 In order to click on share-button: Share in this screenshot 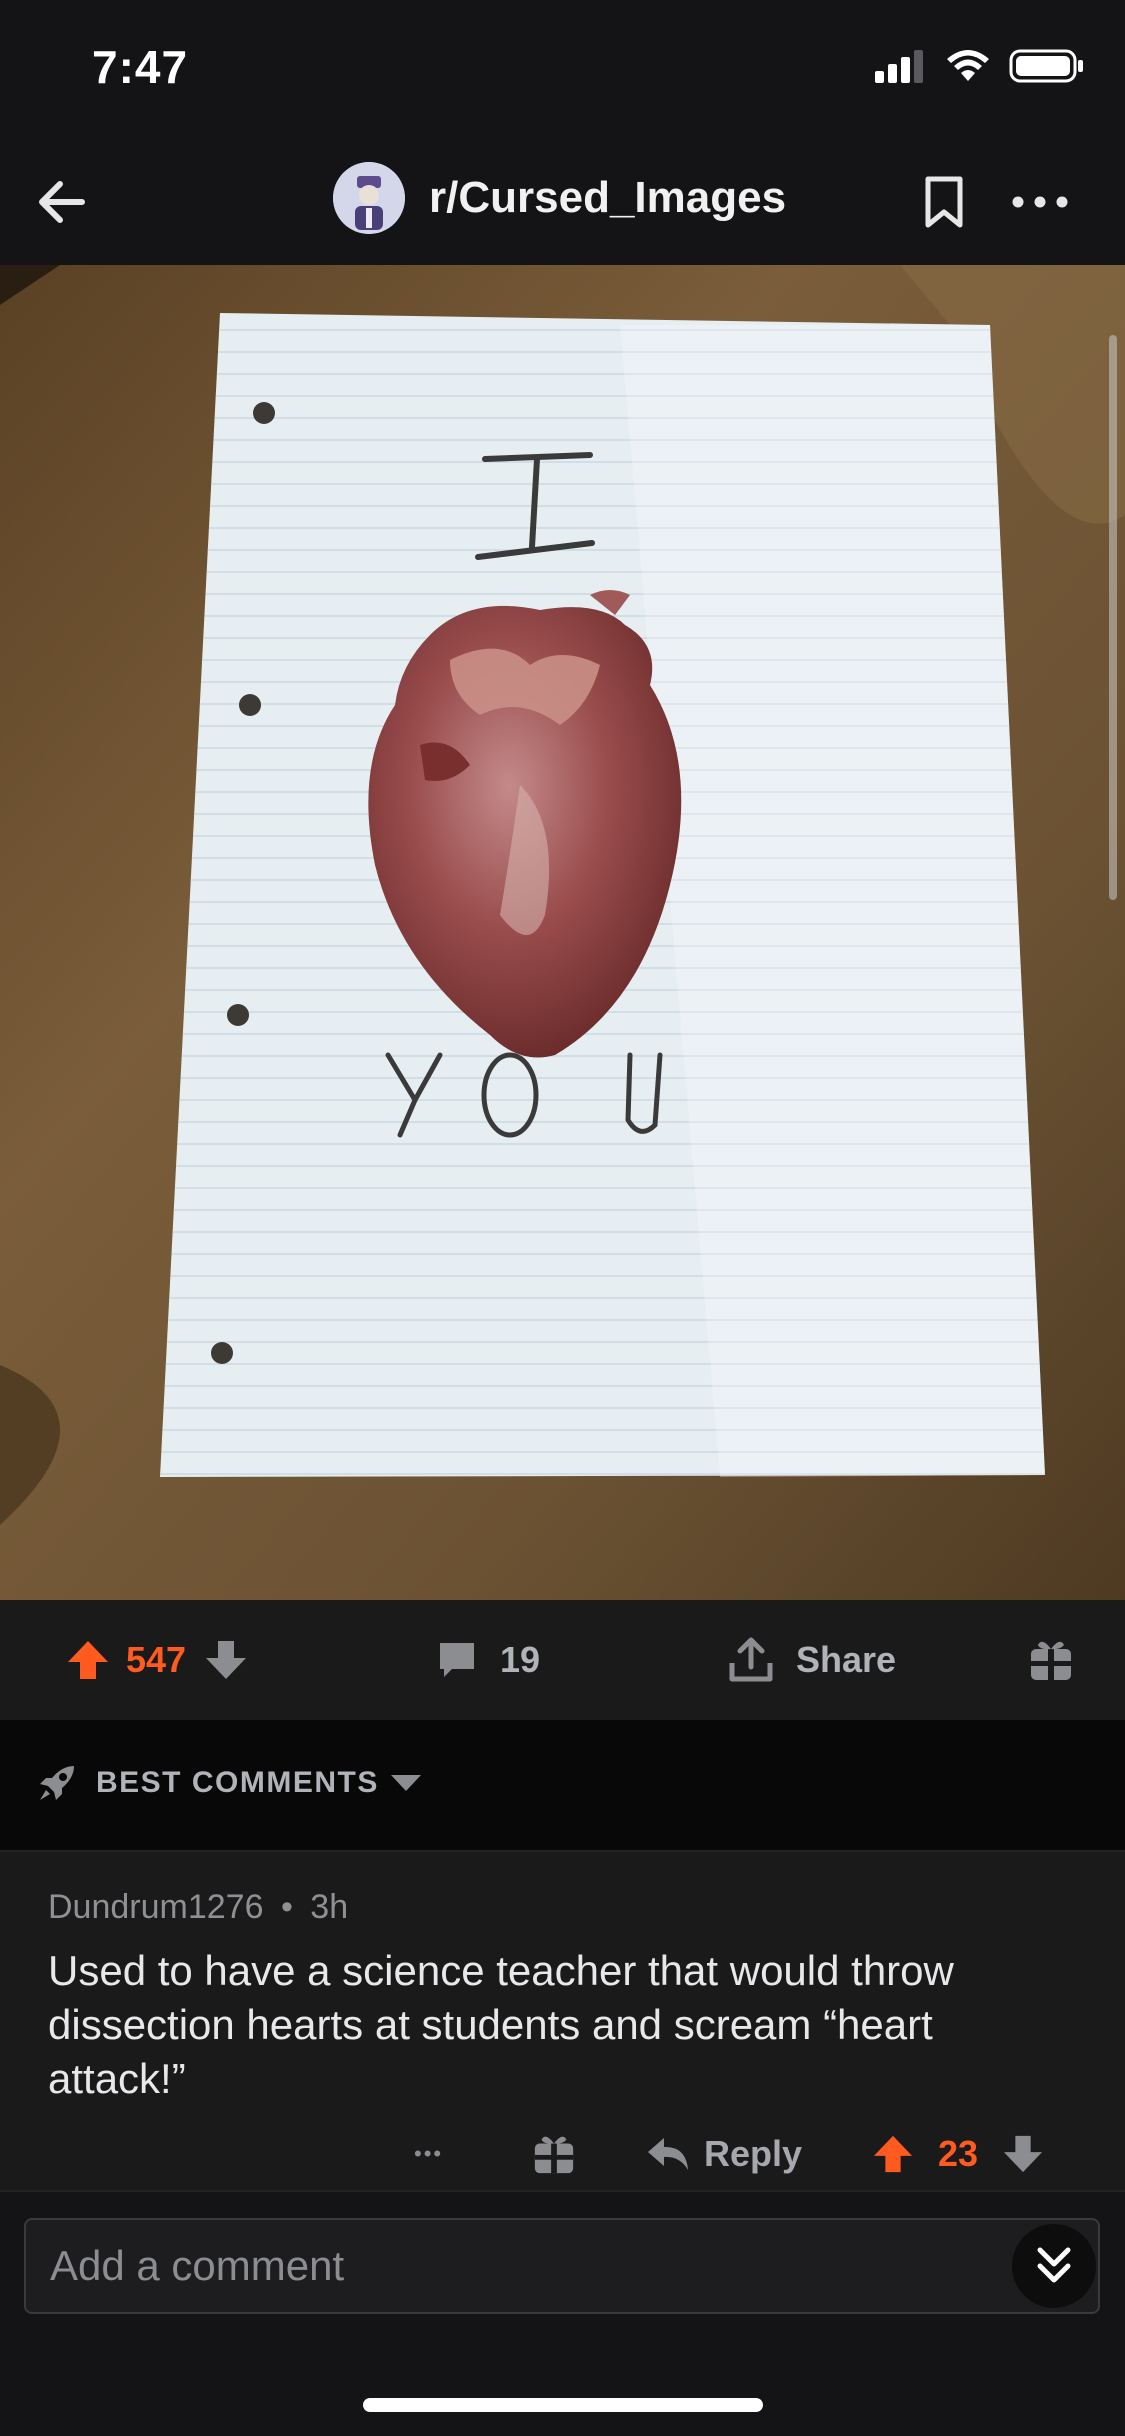, I will do `click(812, 1660)`.